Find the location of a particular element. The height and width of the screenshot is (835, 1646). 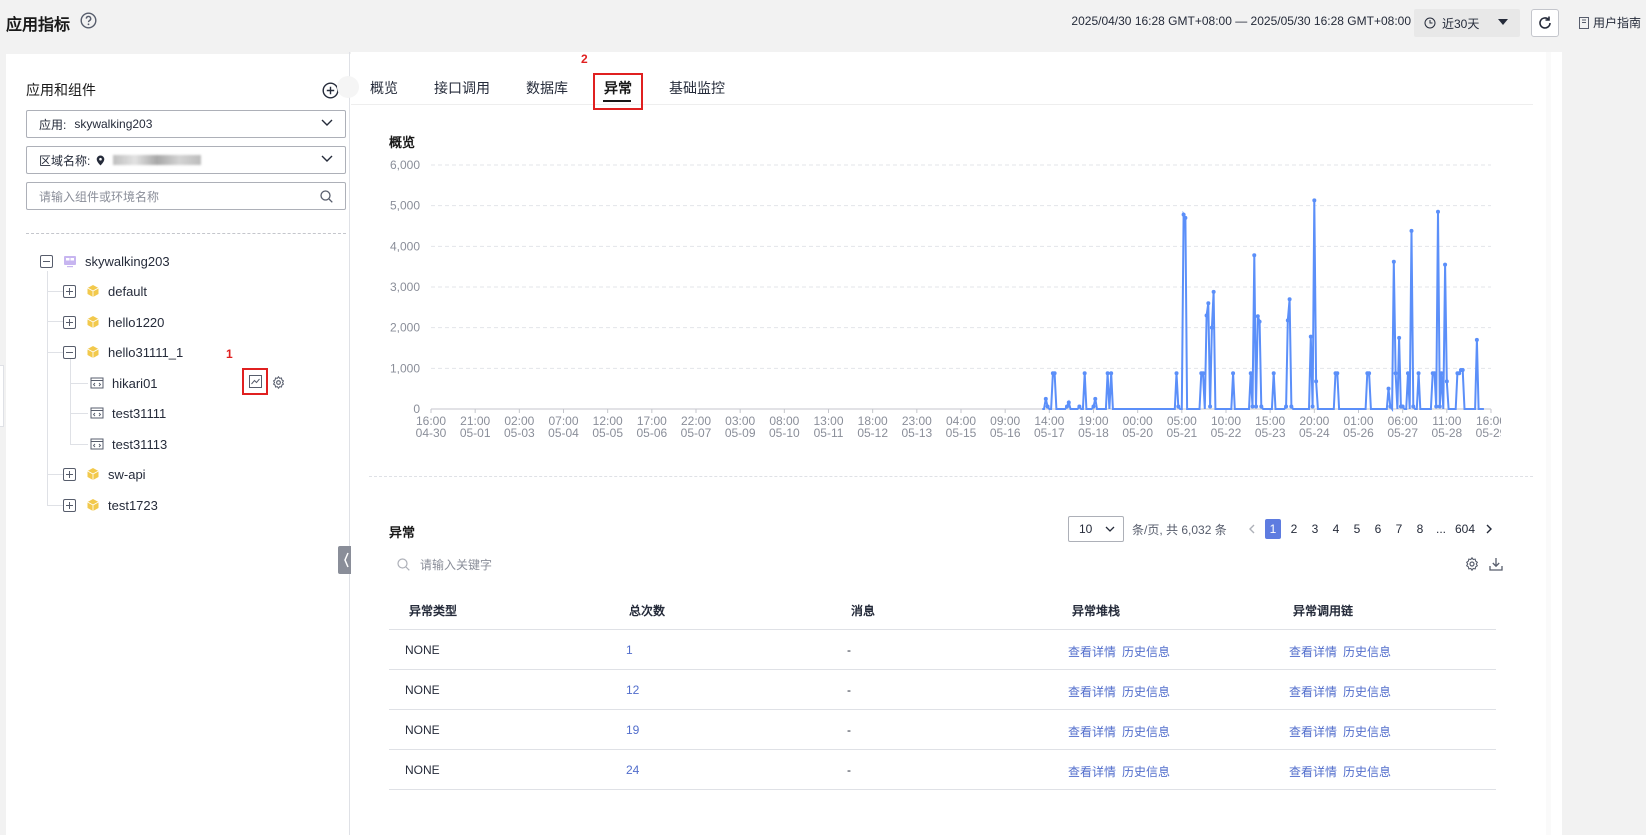

user-guide-link: 用户指南 is located at coordinates (1610, 22).